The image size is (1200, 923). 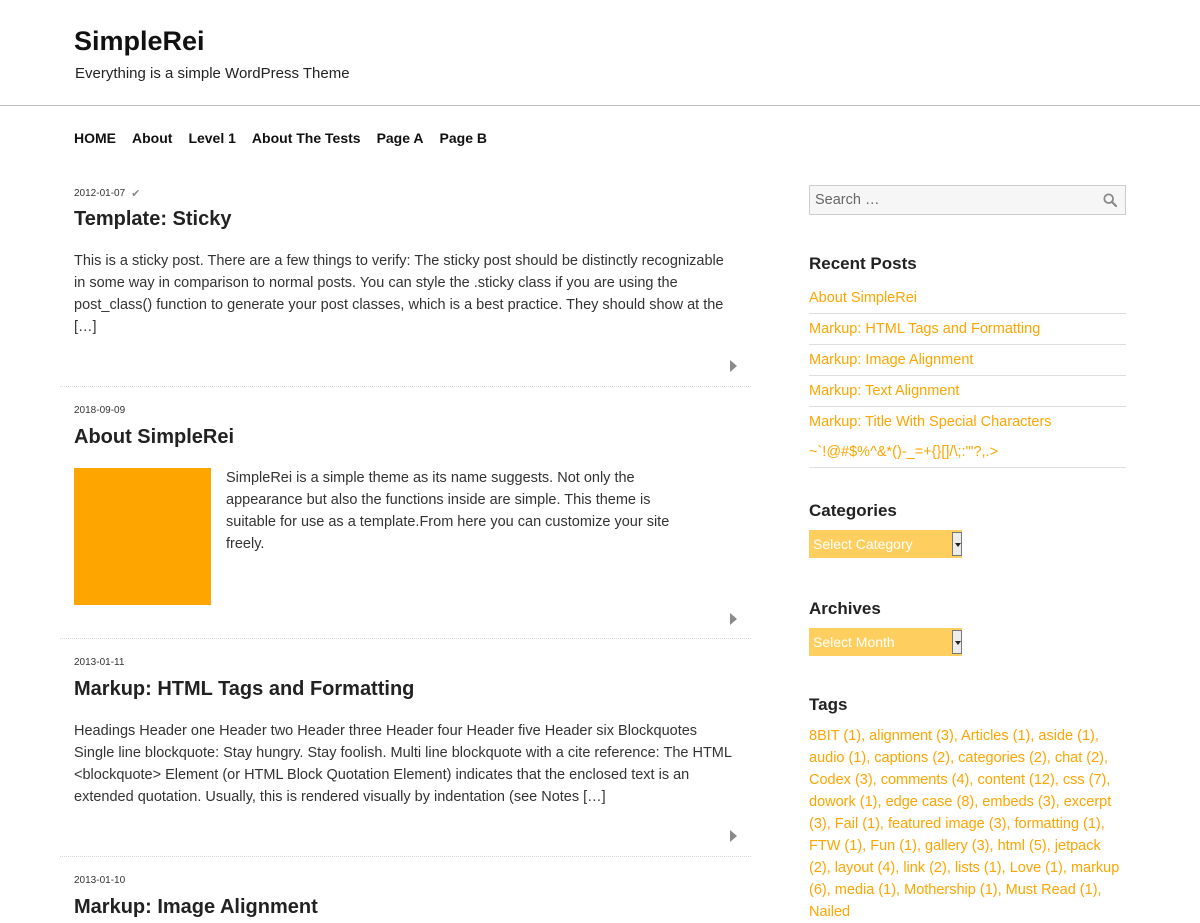 I want to click on post-date: 2013-01-11, so click(x=99, y=662).